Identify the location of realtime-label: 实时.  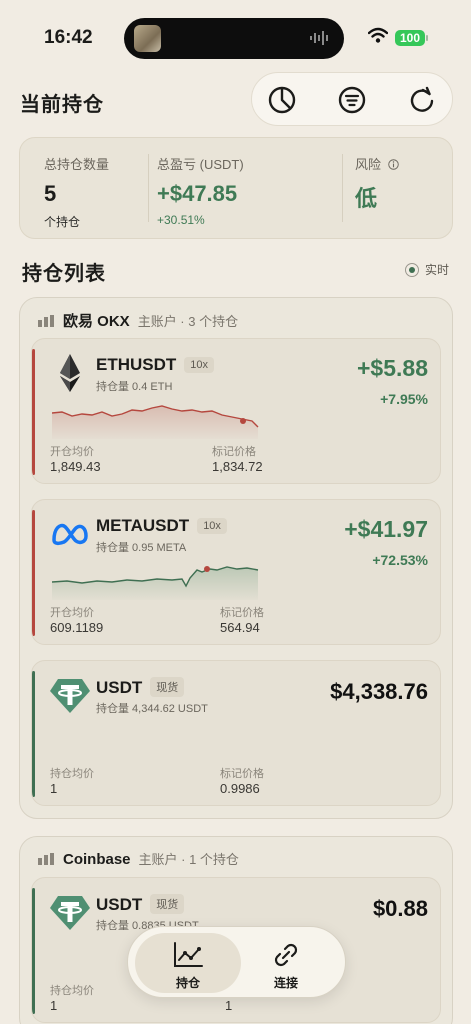
(437, 270).